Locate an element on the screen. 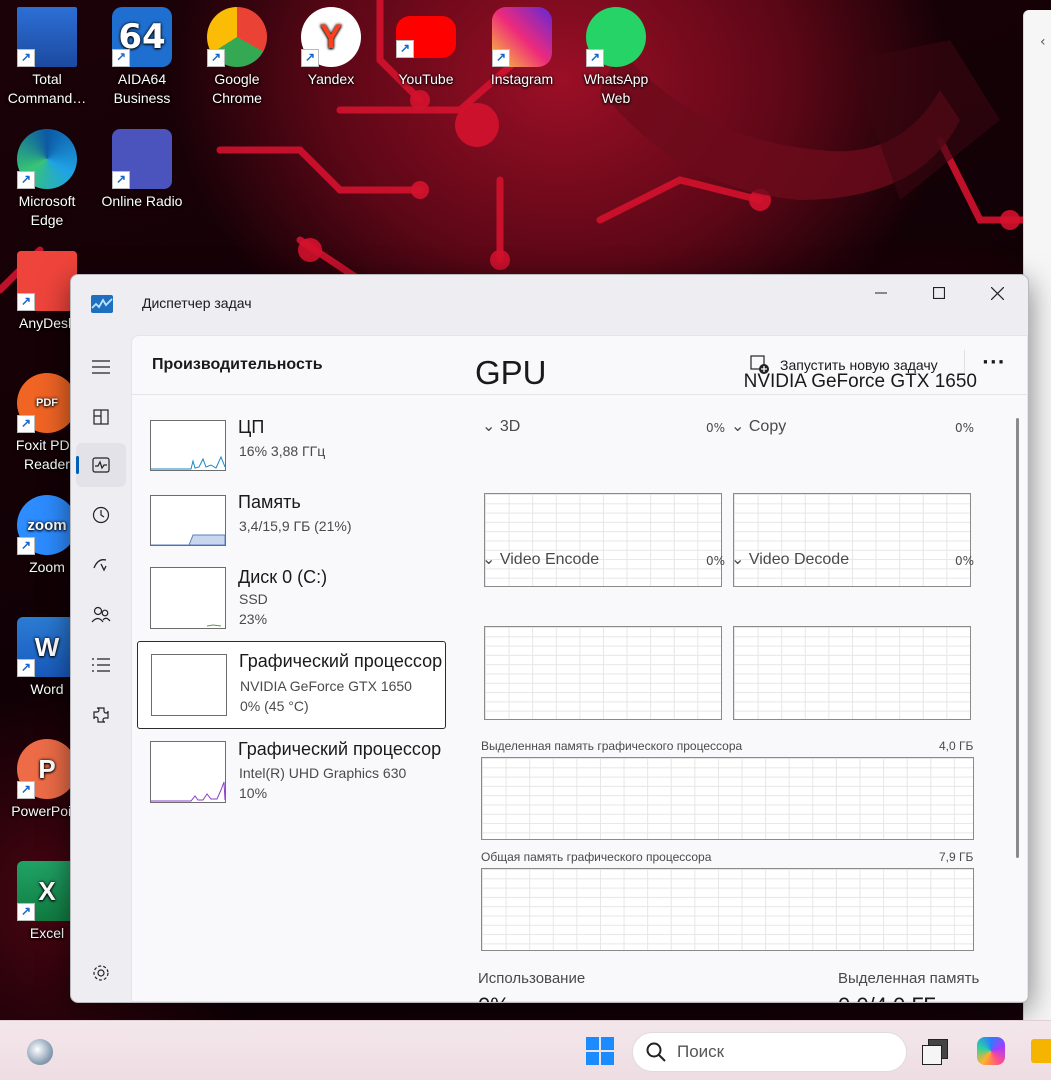  device-name: ЦП is located at coordinates (251, 427).